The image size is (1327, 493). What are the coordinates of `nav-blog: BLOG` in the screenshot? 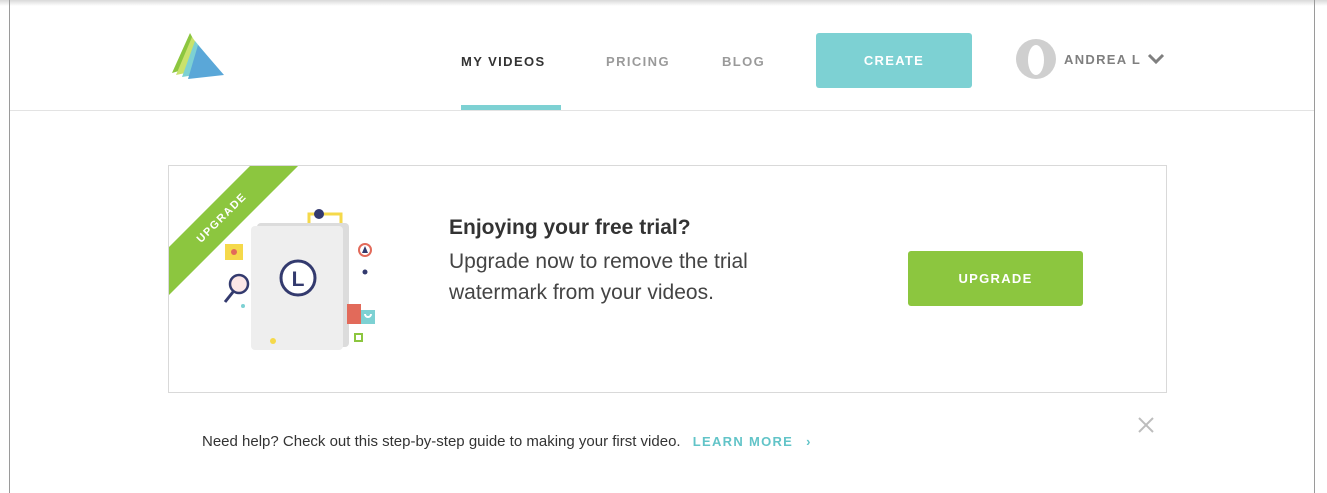 It's located at (743, 61).